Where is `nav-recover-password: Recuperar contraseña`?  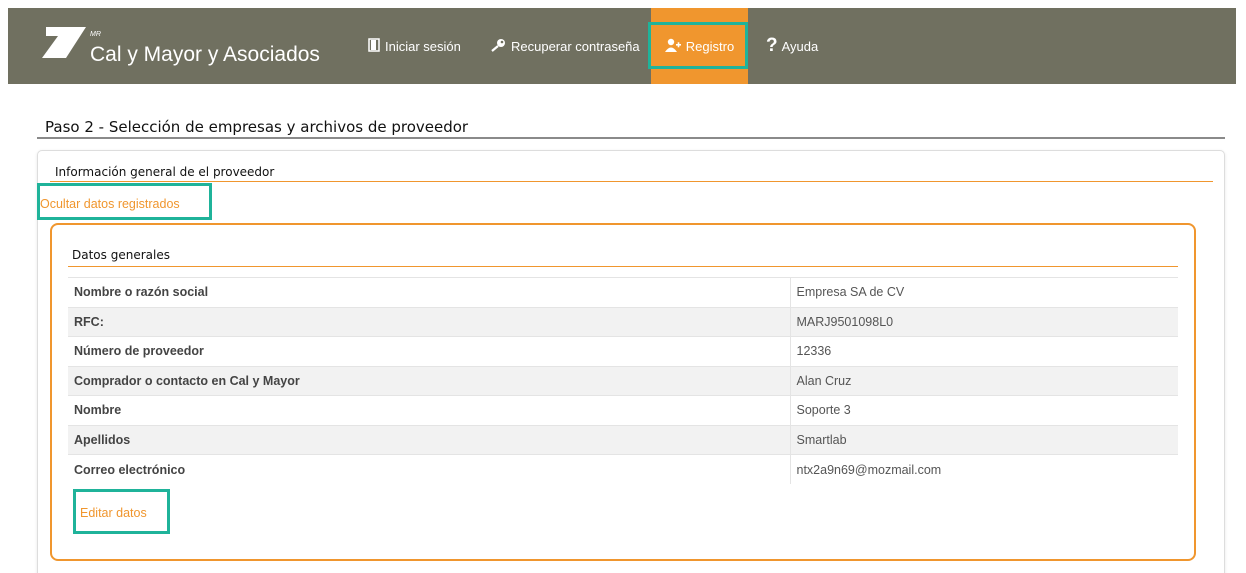
nav-recover-password: Recuperar contraseña is located at coordinates (565, 46).